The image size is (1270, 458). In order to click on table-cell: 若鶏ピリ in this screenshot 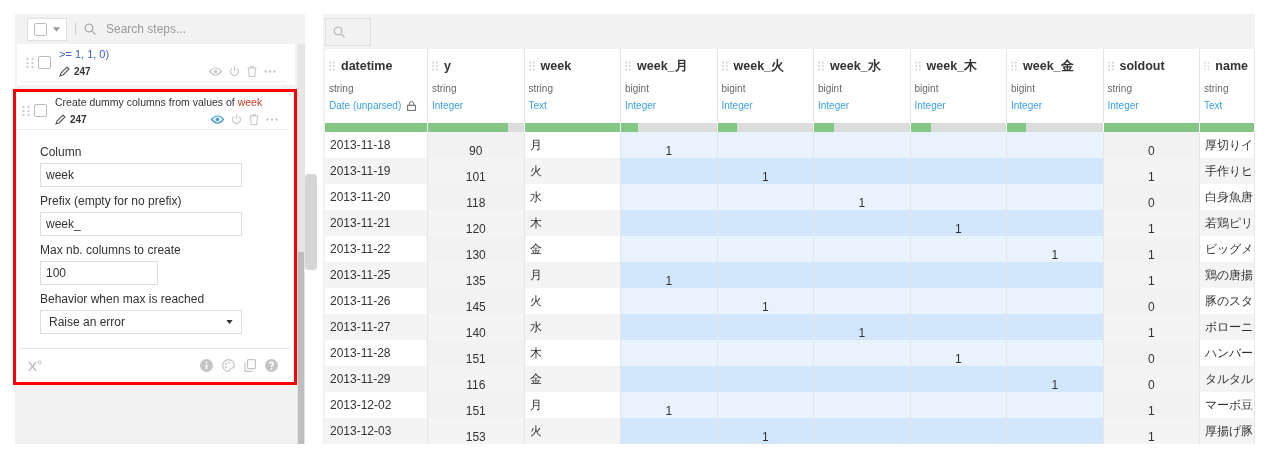, I will do `click(1227, 223)`.